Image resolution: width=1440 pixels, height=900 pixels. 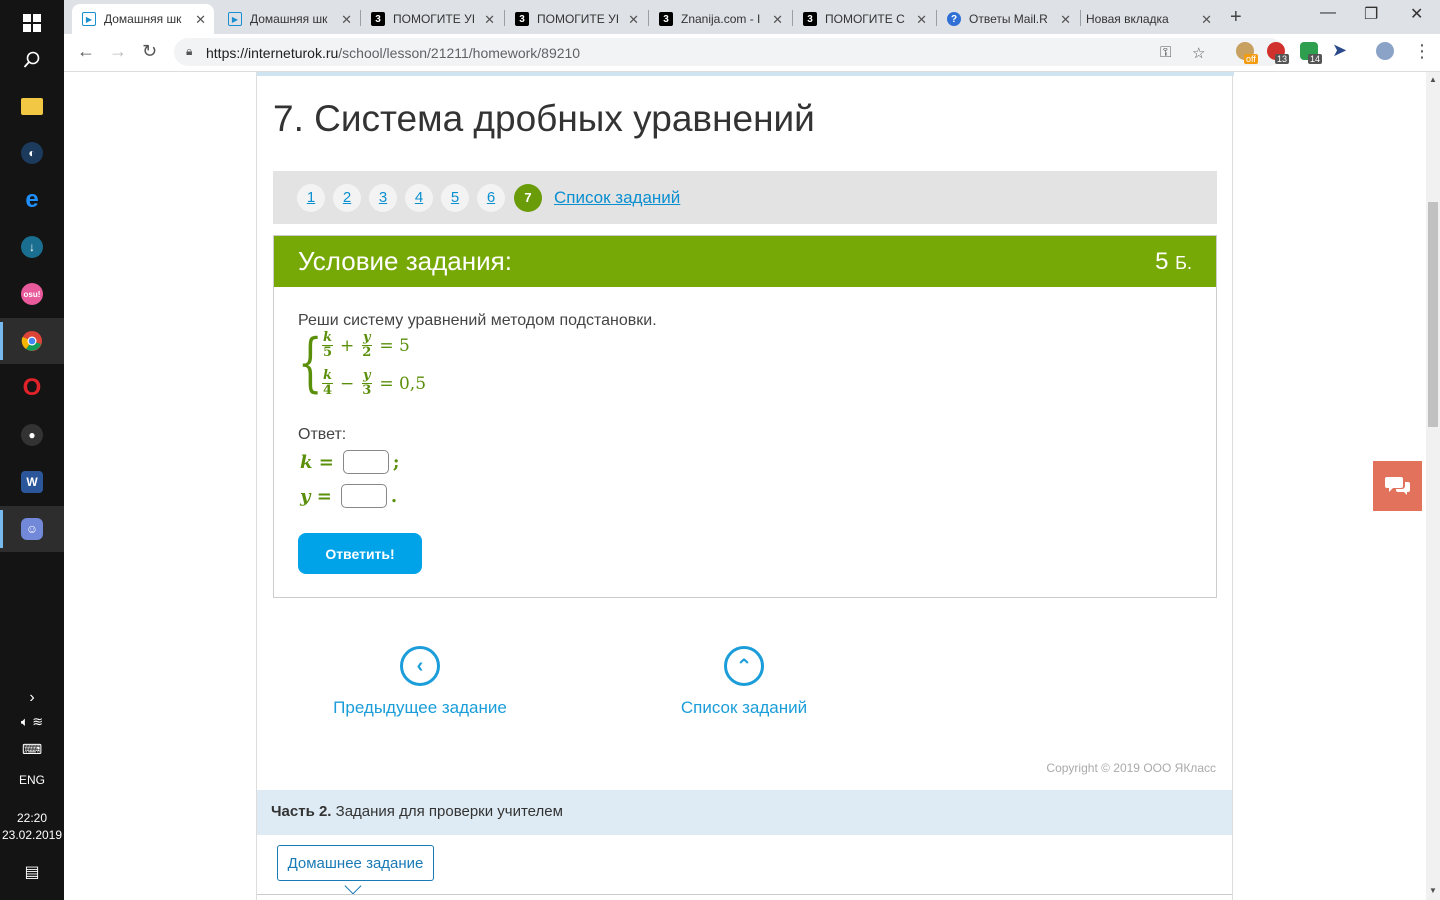 I want to click on bookmark-star-icon: ☆, so click(x=1198, y=53).